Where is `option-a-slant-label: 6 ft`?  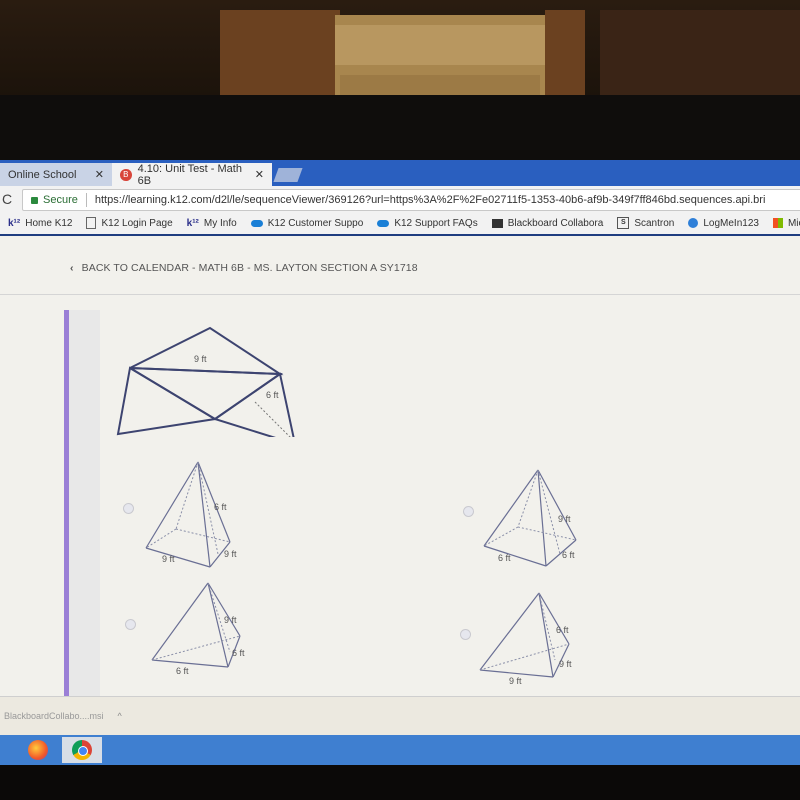
option-a-slant-label: 6 ft is located at coordinates (220, 507).